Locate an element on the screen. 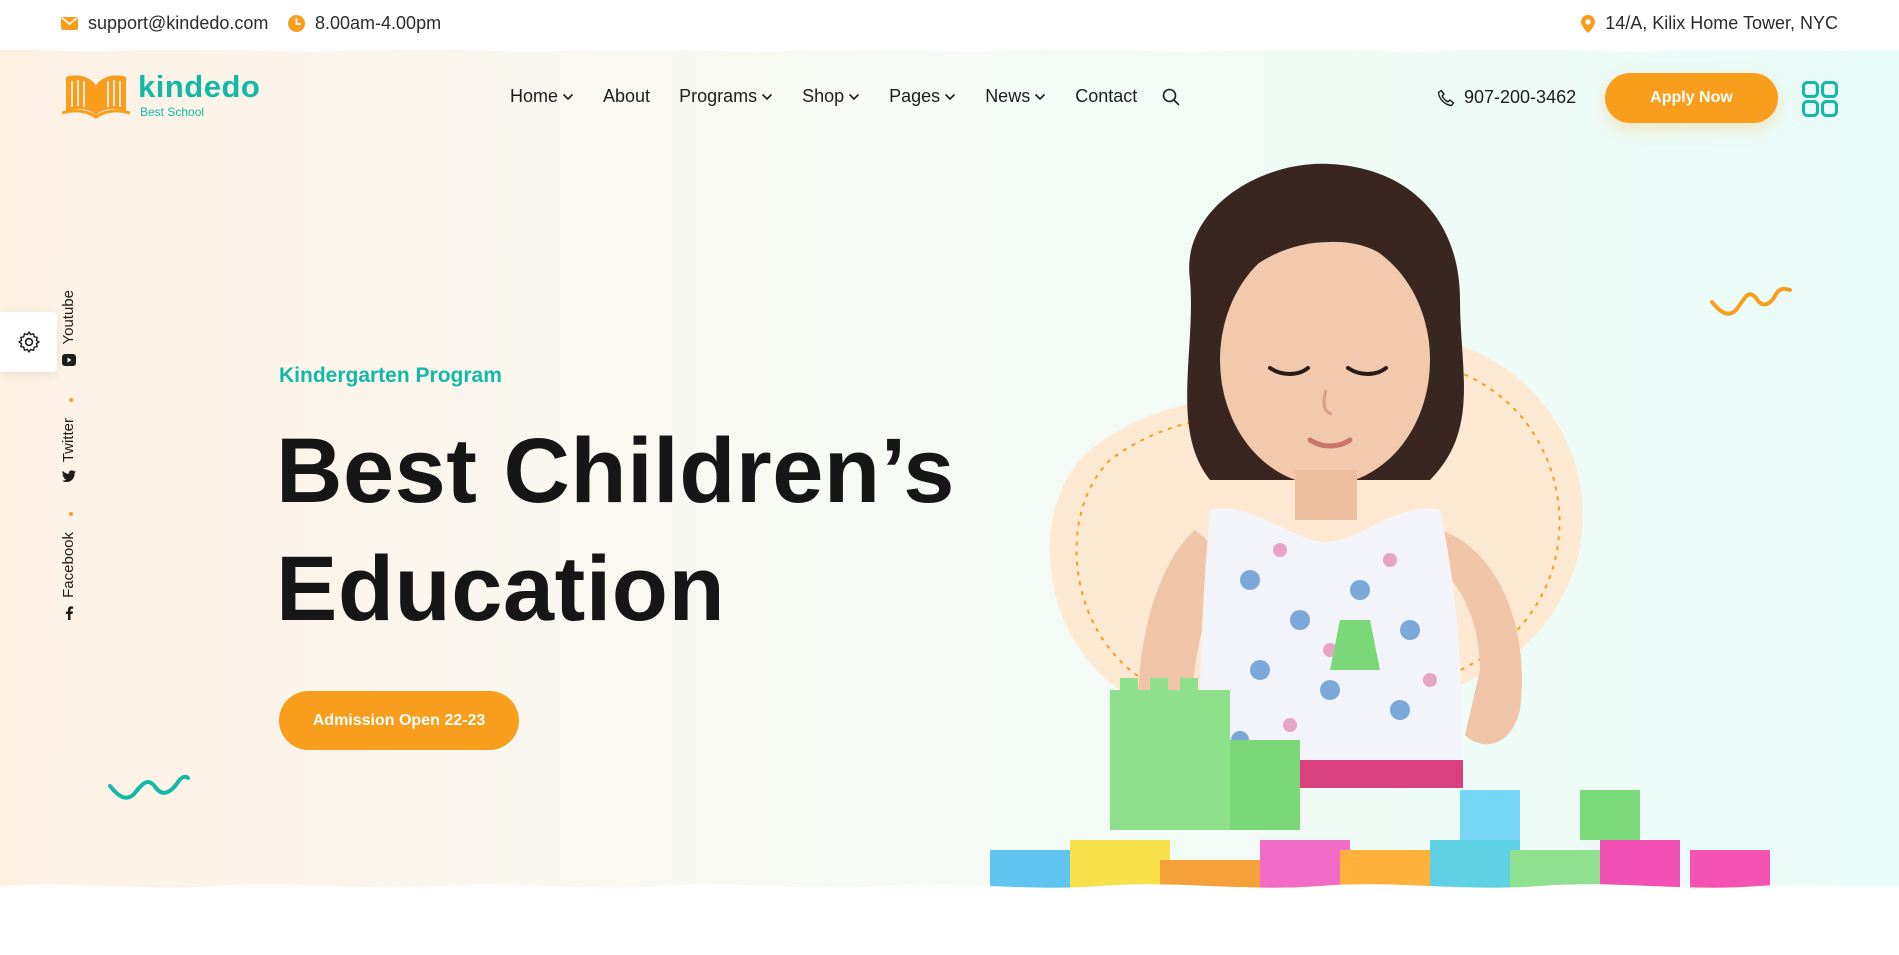 The width and height of the screenshot is (1899, 955). phone-icon is located at coordinates (1446, 98).